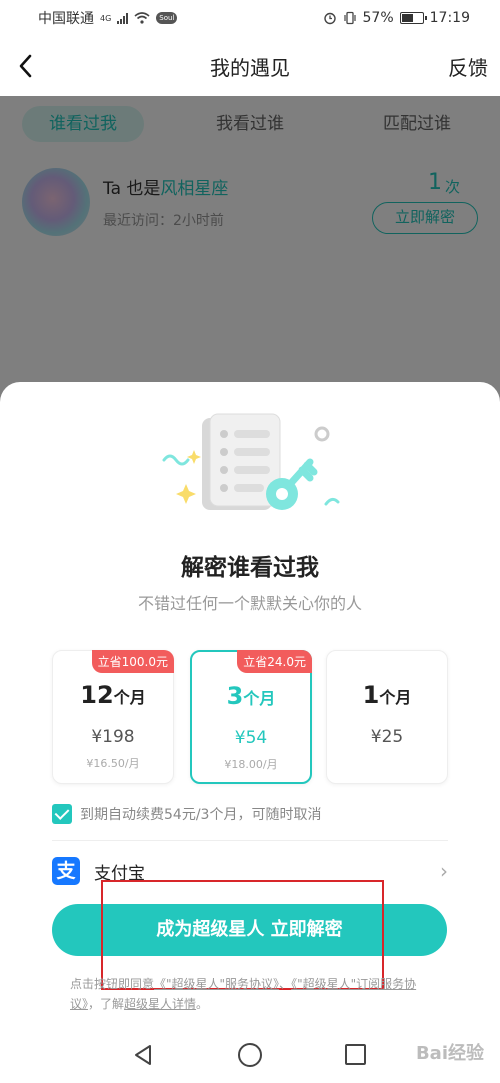 This screenshot has width=500, height=1083. I want to click on auto-renew-row: 到期自动续费54元/3个月，可随时取消, so click(186, 814).